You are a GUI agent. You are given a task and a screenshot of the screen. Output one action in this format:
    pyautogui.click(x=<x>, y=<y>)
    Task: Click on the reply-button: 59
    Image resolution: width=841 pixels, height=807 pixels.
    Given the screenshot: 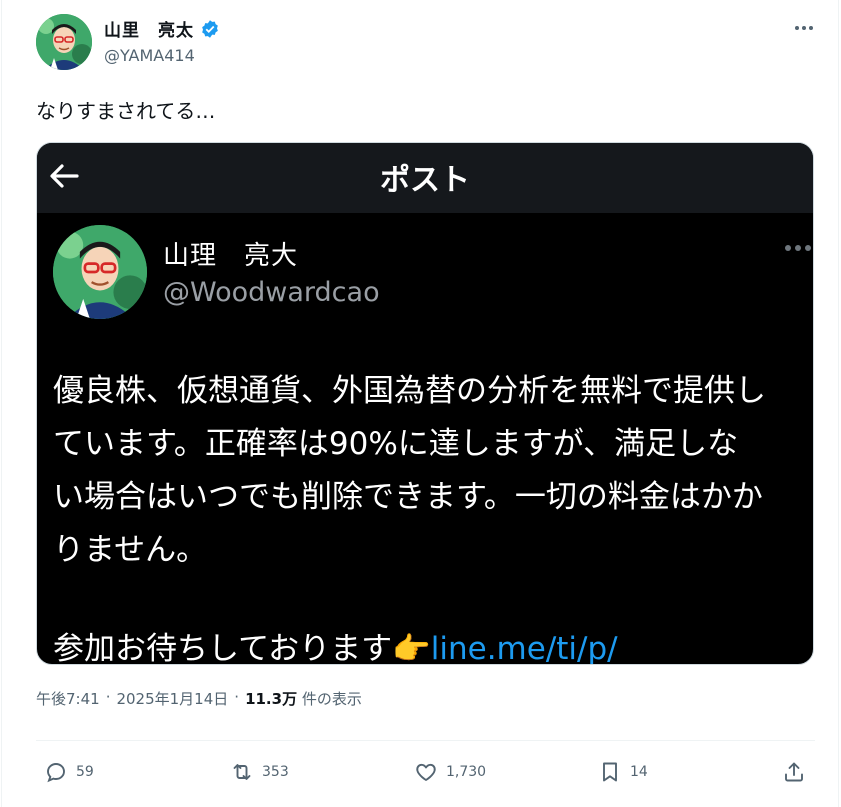 What is the action you would take?
    pyautogui.click(x=69, y=772)
    